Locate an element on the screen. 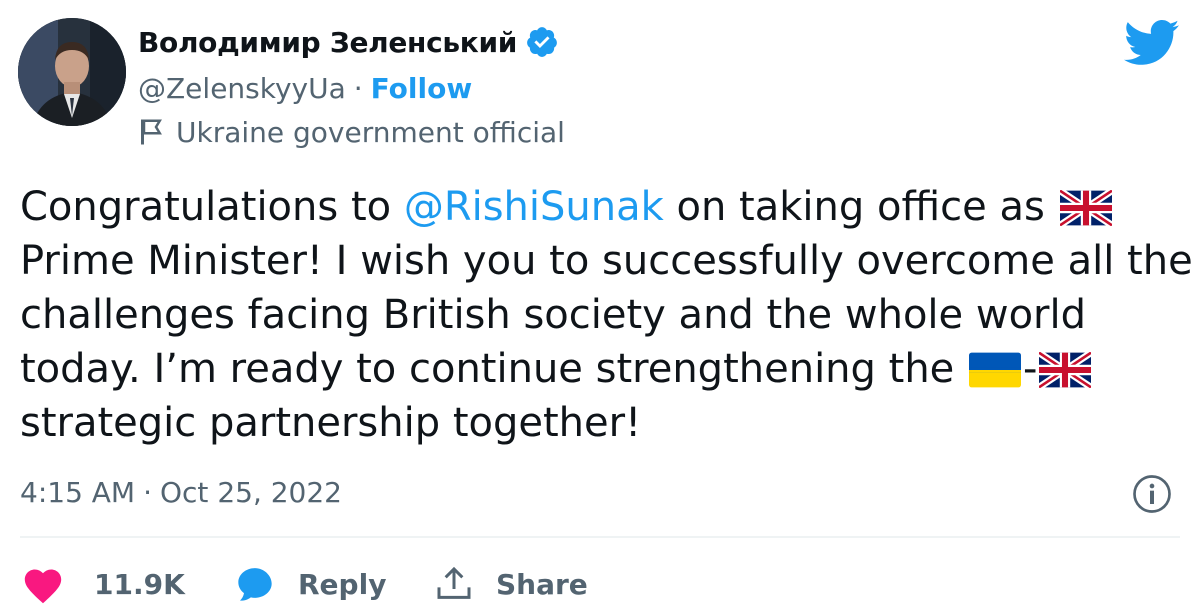 This screenshot has height=614, width=1200. avatar-image is located at coordinates (72, 72).